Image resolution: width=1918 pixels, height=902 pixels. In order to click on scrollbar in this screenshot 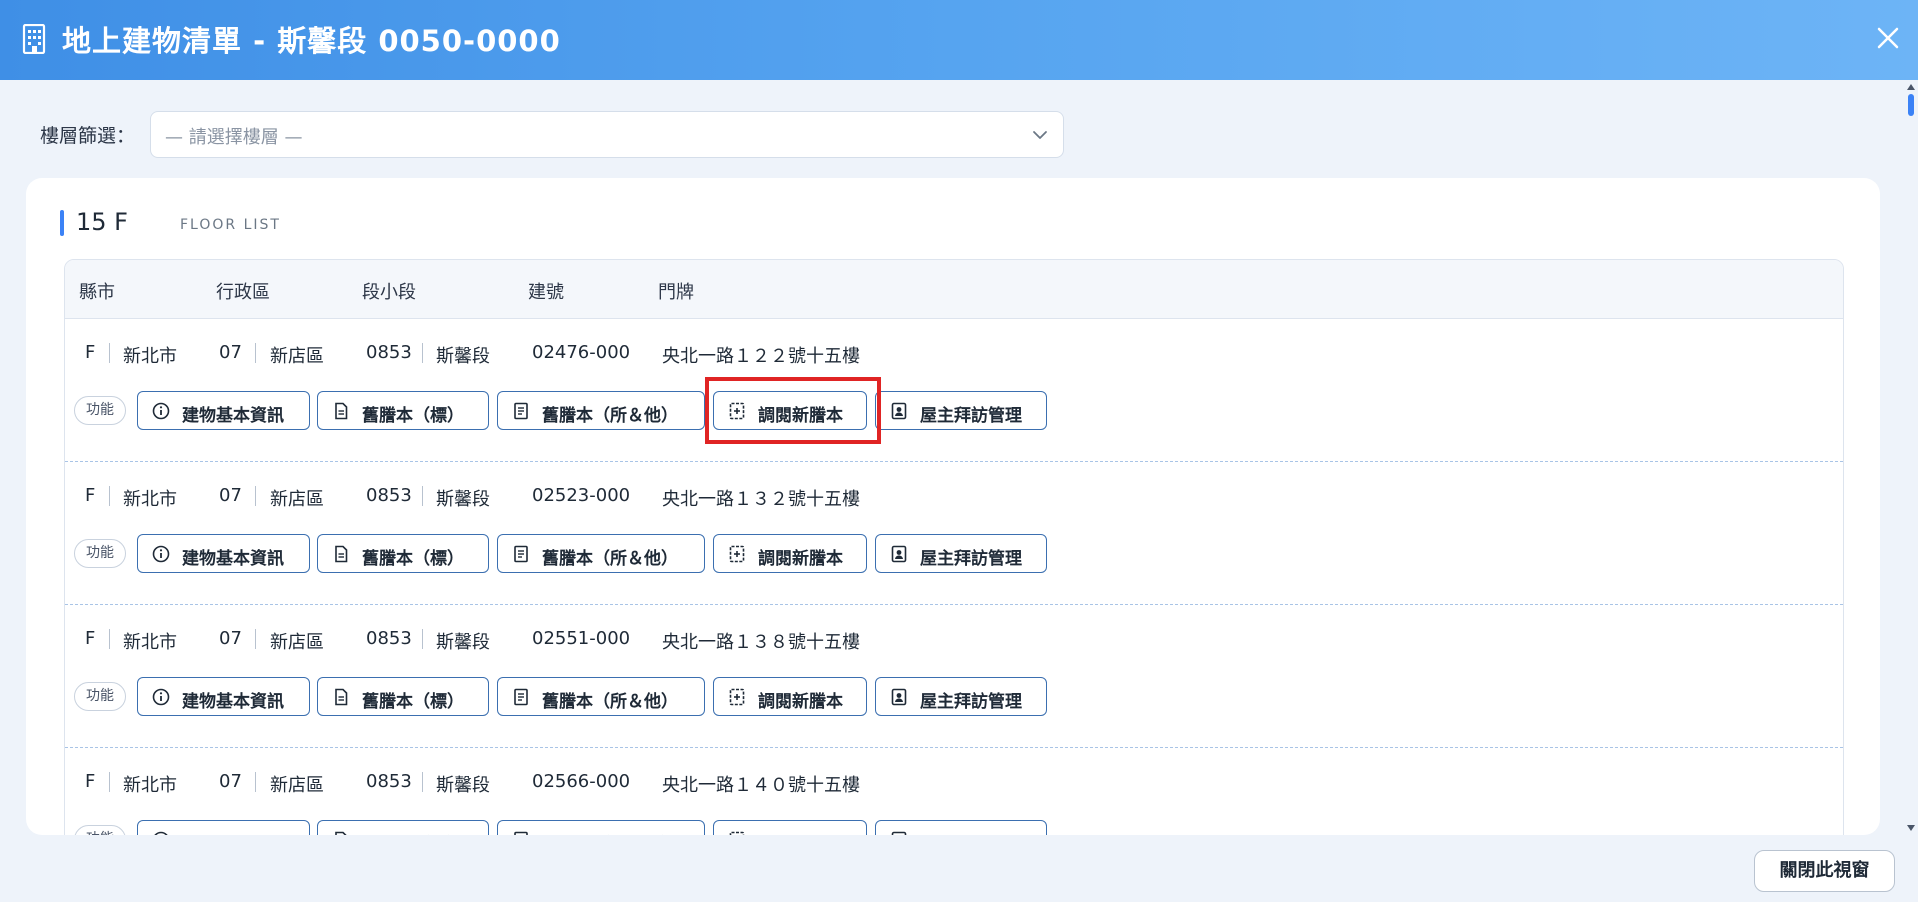, I will do `click(1911, 457)`.